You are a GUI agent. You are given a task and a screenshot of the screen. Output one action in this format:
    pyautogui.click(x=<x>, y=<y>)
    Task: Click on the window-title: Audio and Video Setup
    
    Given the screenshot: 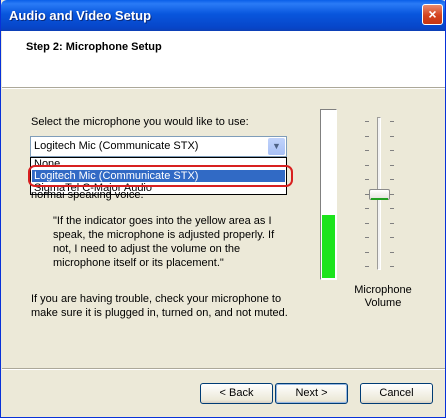 What is the action you would take?
    pyautogui.click(x=80, y=15)
    